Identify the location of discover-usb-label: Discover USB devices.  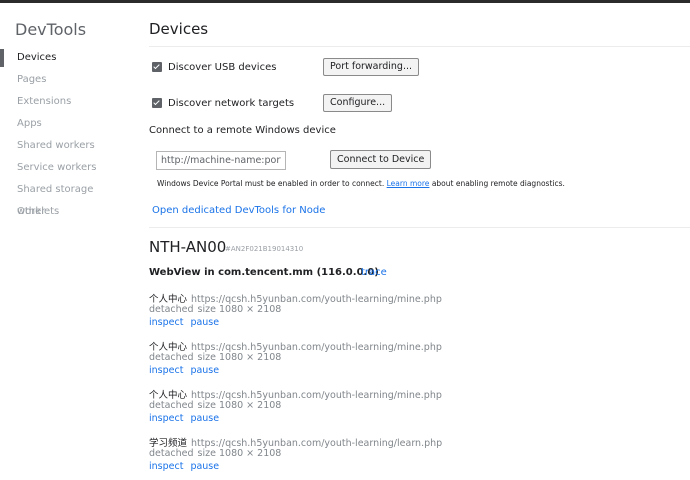
(222, 67).